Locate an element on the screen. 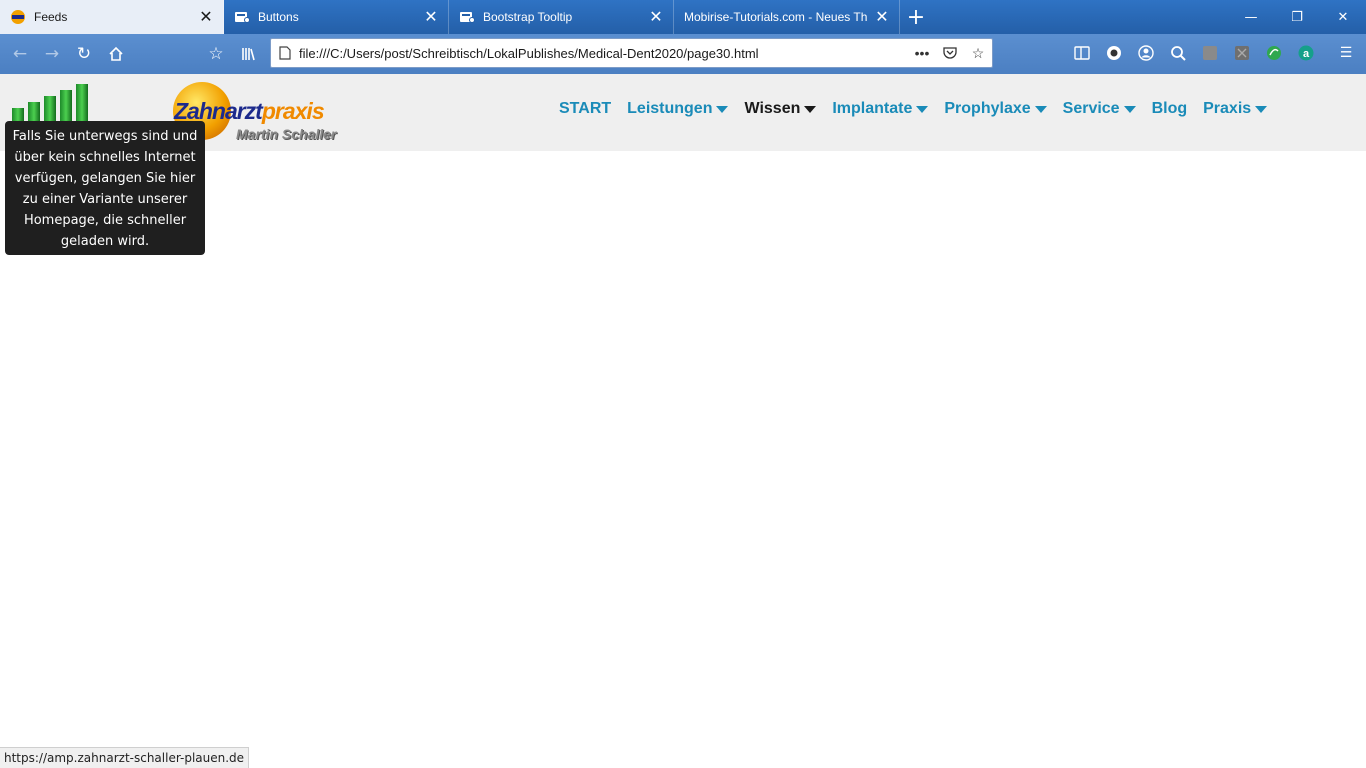 Image resolution: width=1366 pixels, height=768 pixels. restore-button: ❐ is located at coordinates (1297, 17).